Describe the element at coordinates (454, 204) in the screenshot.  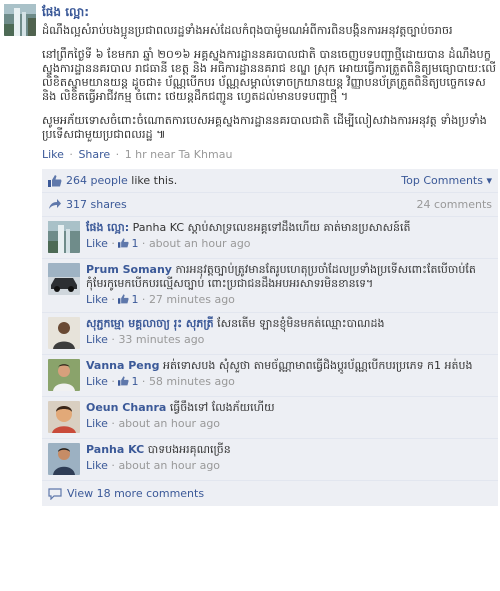
I see `comment-count: 24 comments` at that location.